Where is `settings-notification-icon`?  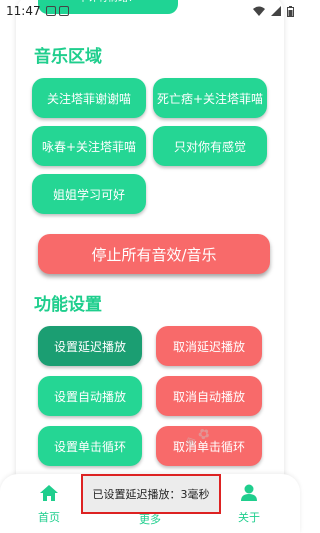 settings-notification-icon is located at coordinates (50, 11).